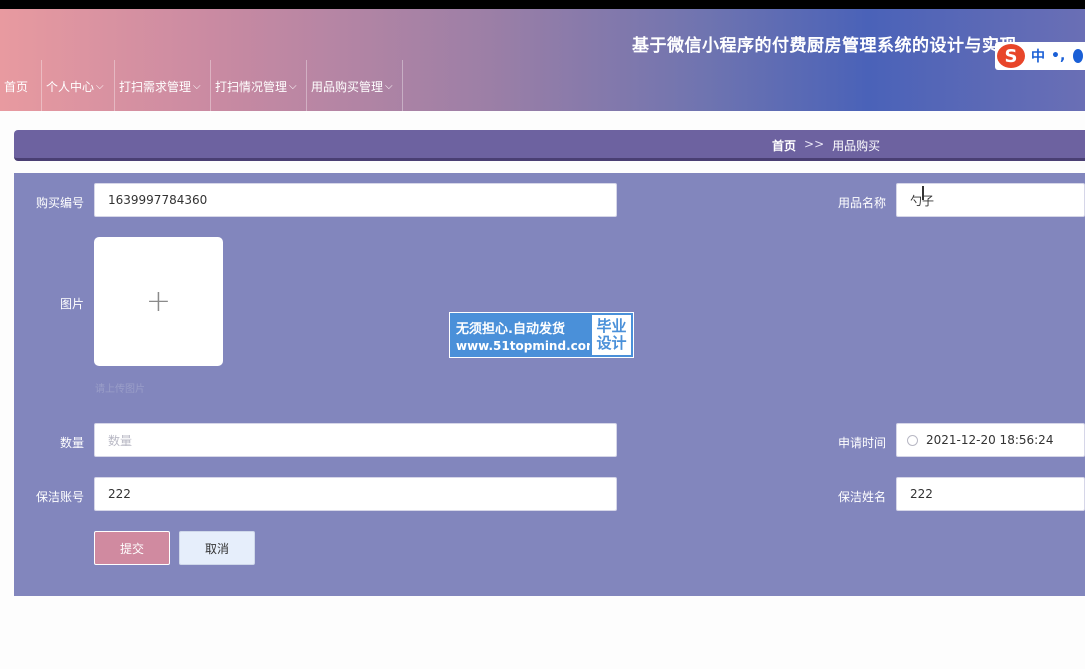 Image resolution: width=1085 pixels, height=669 pixels. I want to click on nav-item-personal-center: 个人中心 ⌵, so click(78, 86).